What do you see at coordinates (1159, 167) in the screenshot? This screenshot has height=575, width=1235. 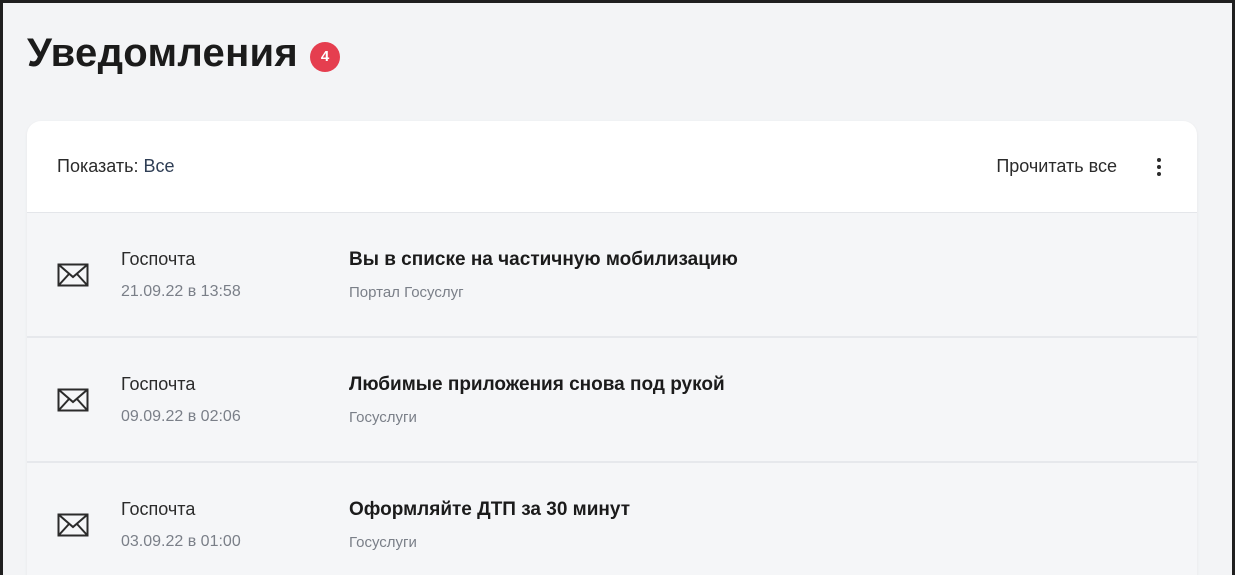 I see `more-options-icon` at bounding box center [1159, 167].